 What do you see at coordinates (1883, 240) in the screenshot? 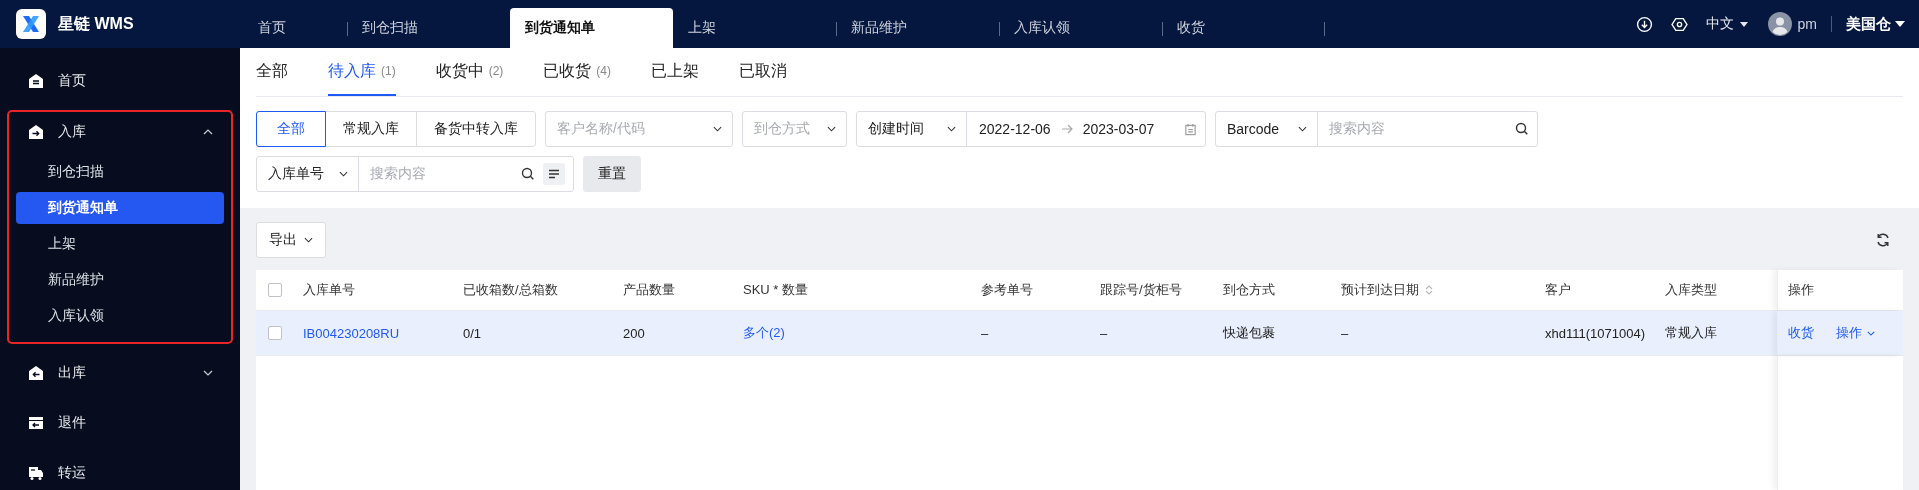
I see `refresh-icon` at bounding box center [1883, 240].